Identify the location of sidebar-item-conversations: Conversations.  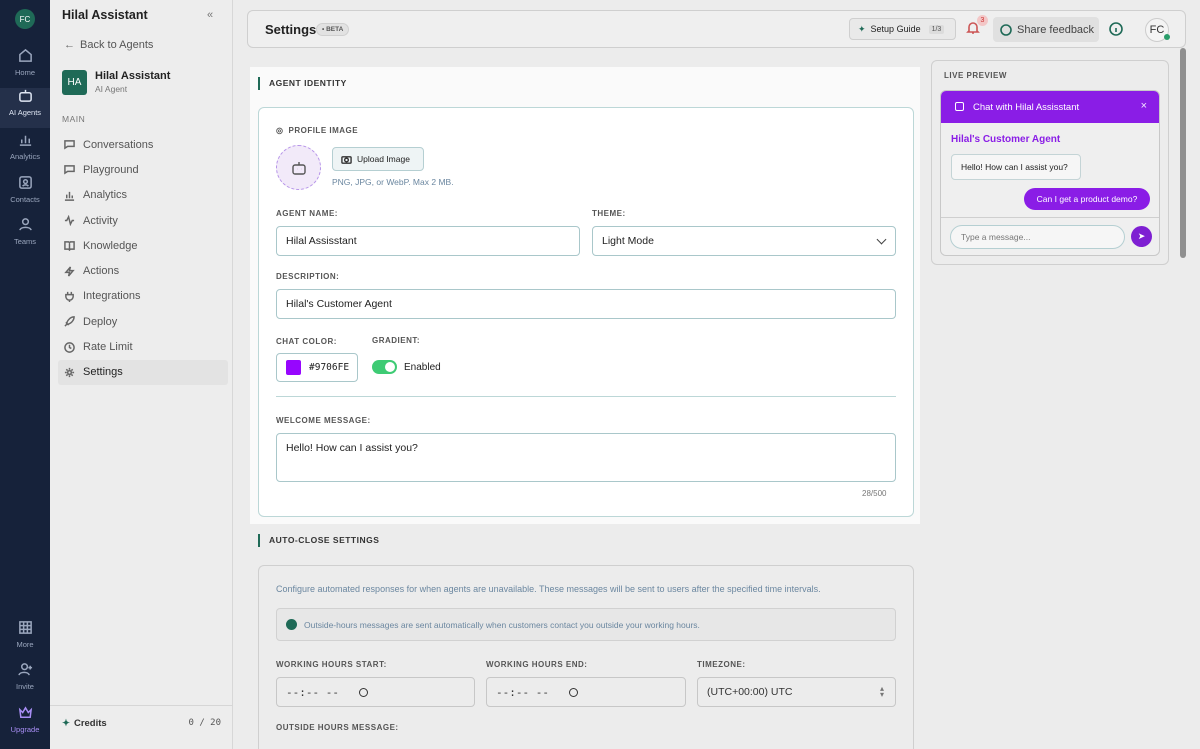
(143, 144).